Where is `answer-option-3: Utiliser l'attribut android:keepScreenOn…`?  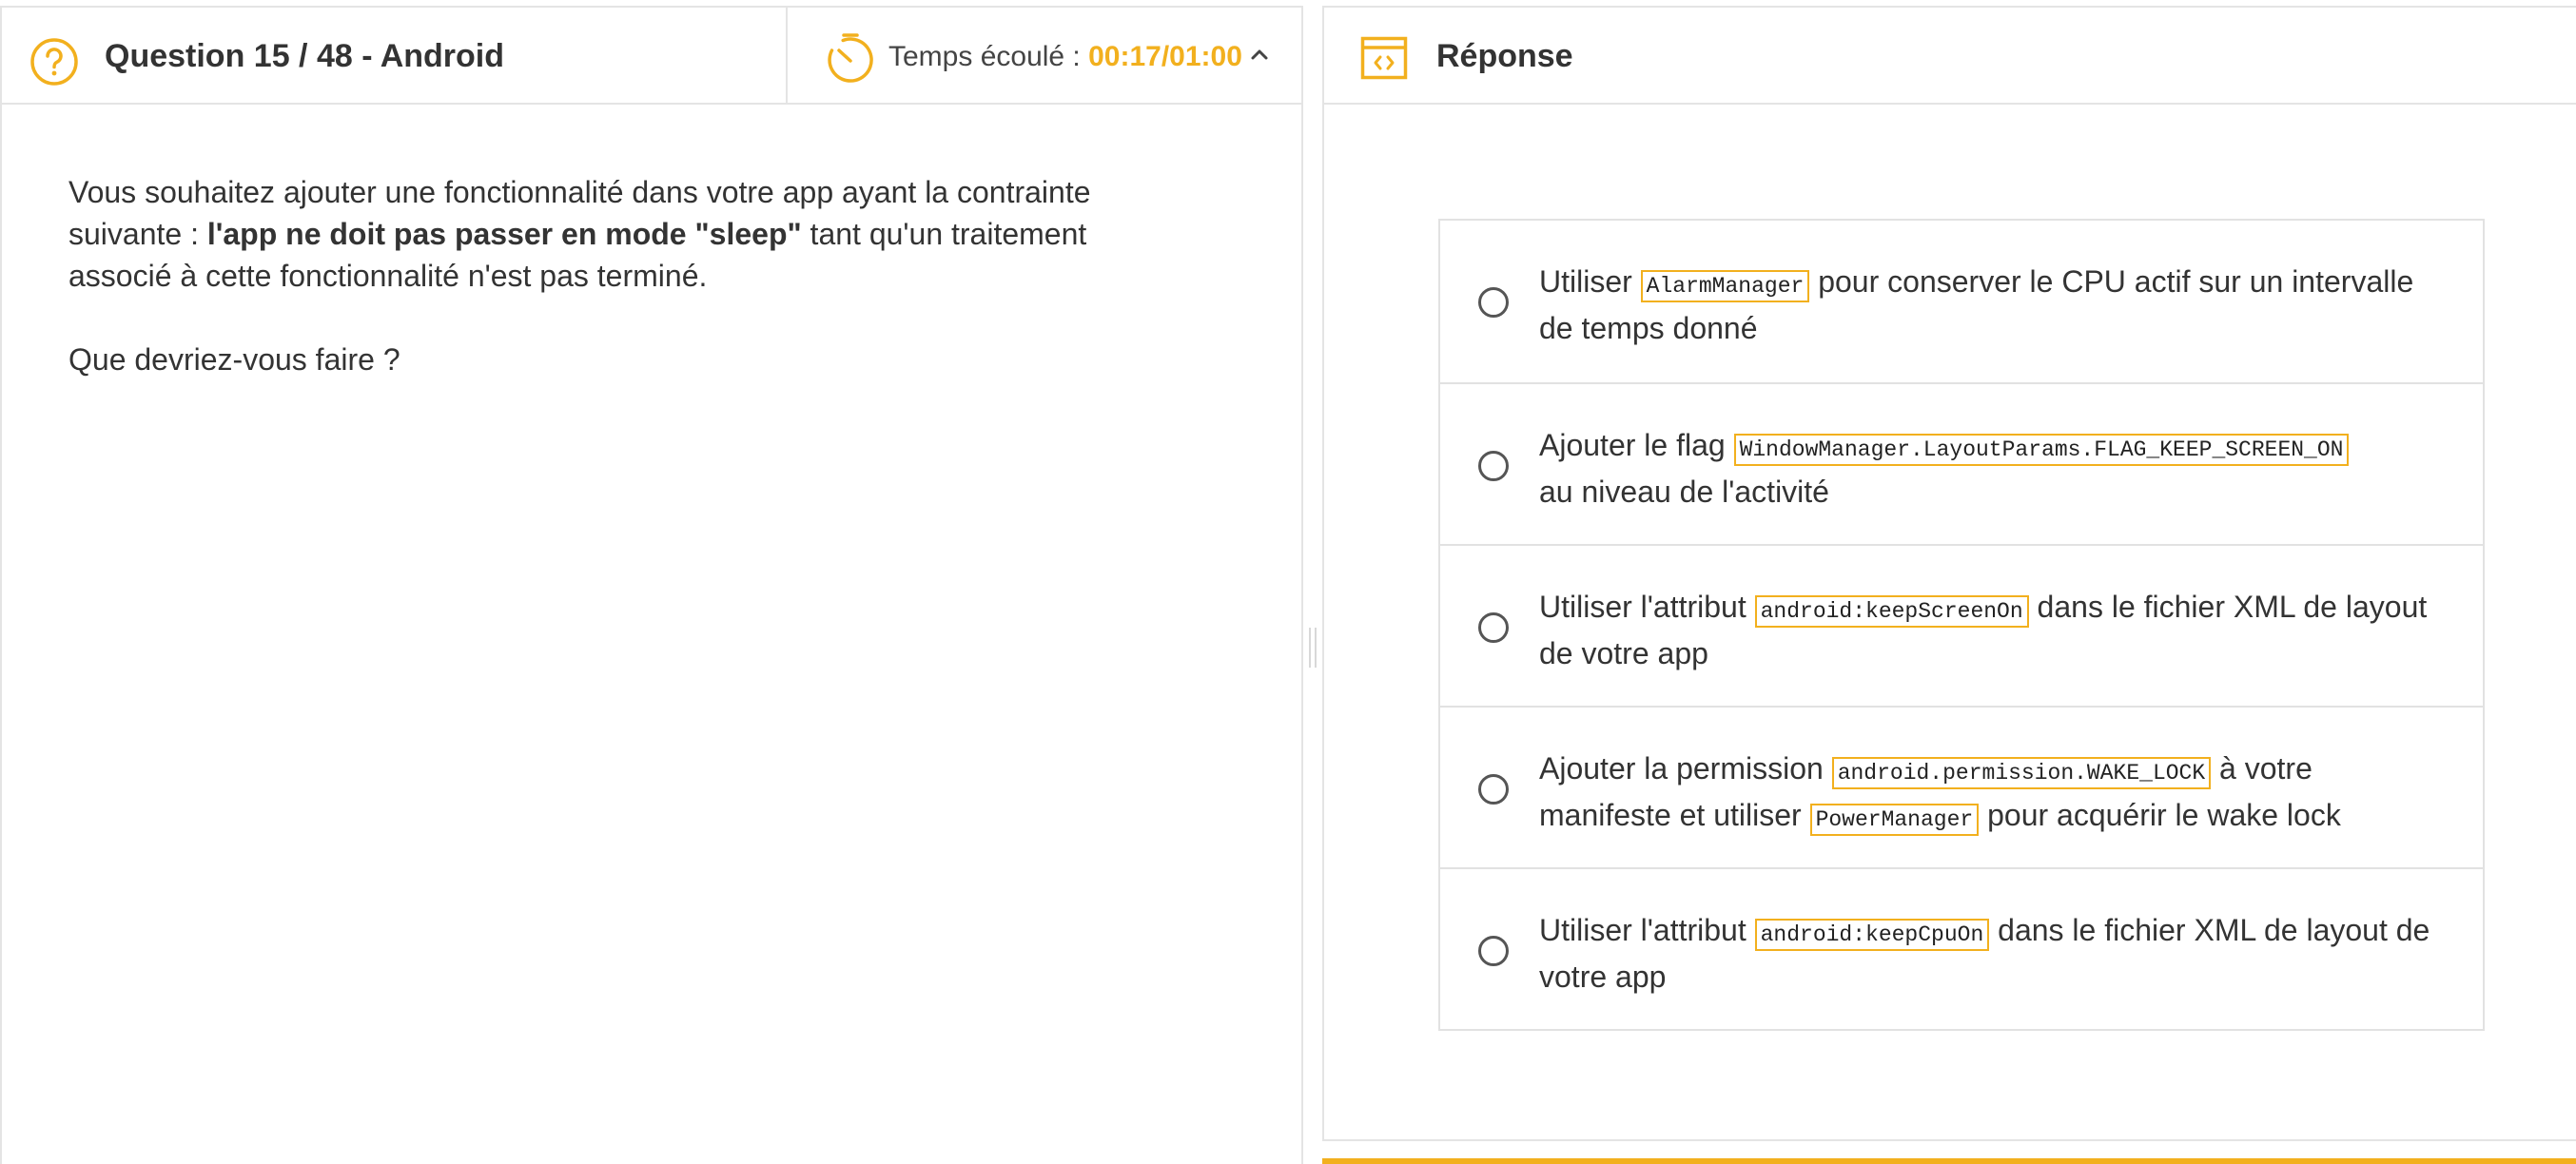 answer-option-3: Utiliser l'attribut android:keepScreenOn… is located at coordinates (1961, 625).